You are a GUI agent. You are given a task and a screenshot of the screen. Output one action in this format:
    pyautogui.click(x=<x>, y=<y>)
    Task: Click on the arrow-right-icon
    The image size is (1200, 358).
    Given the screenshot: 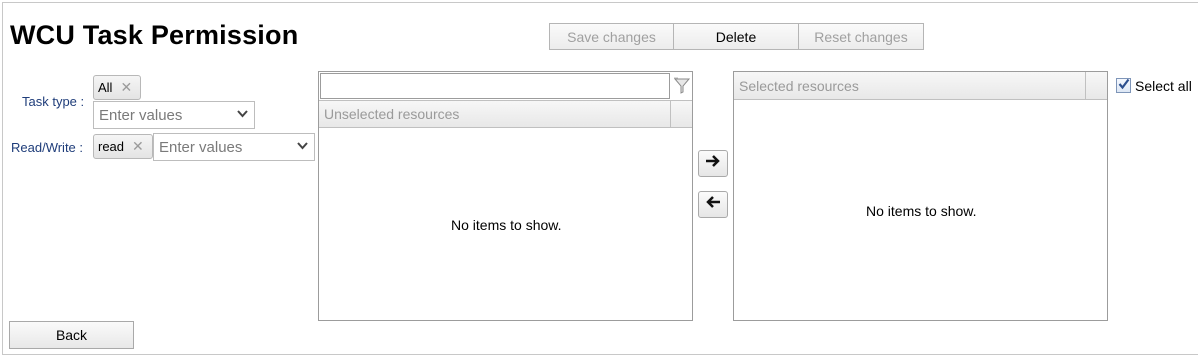 What is the action you would take?
    pyautogui.click(x=713, y=163)
    